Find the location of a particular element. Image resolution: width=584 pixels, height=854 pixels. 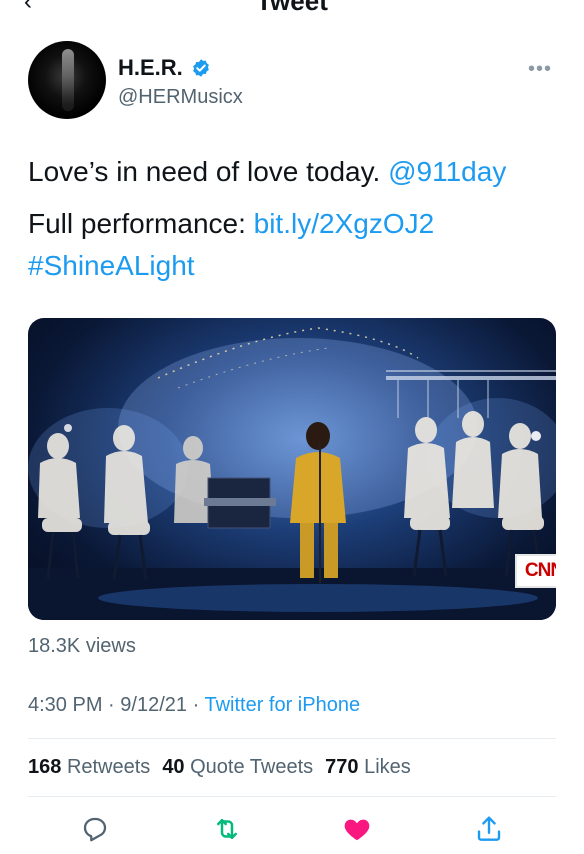

page-title: Tweet is located at coordinates (292, 7).